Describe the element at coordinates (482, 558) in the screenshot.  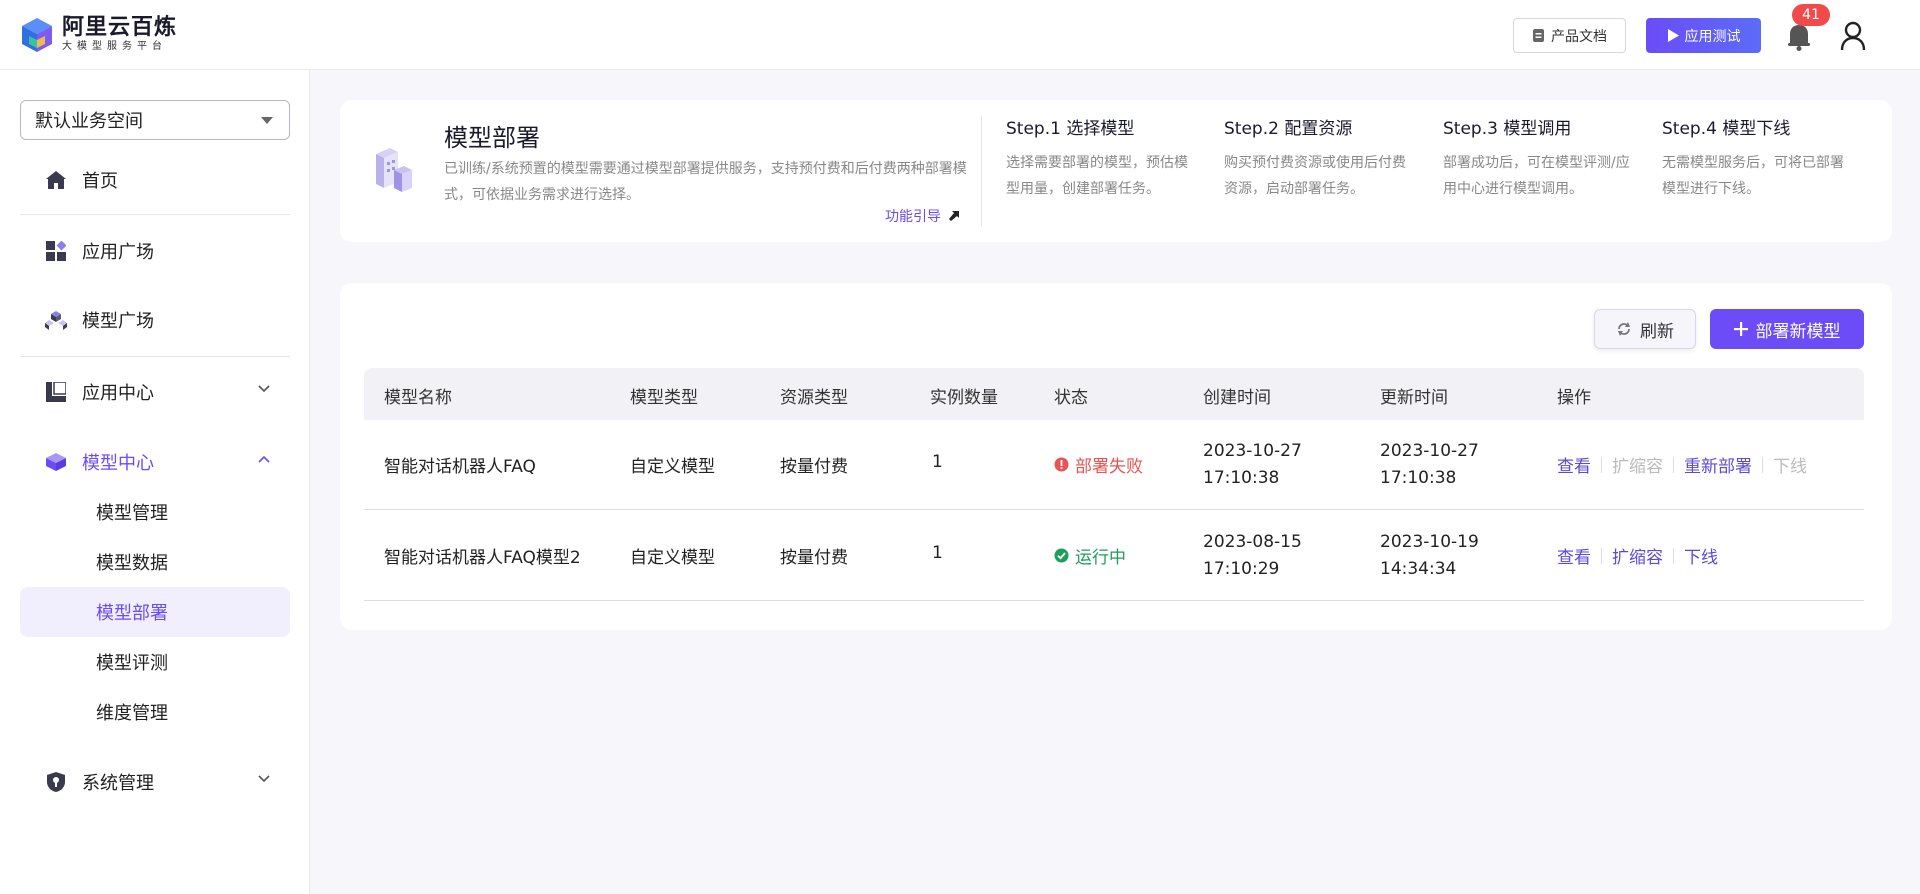
I see `model-name-cell: 智能对话机器人FAQ模型2` at that location.